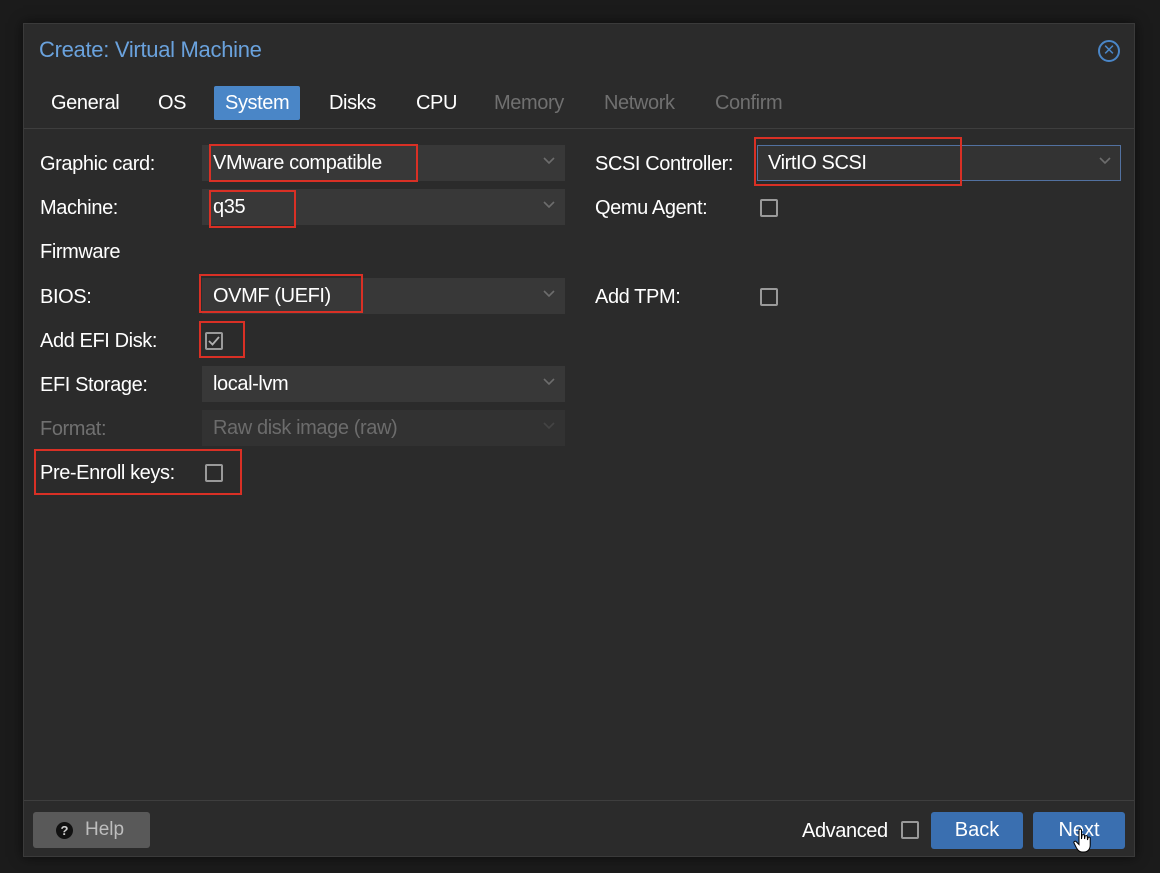 Image resolution: width=1160 pixels, height=873 pixels. I want to click on add-efi-disk-label: Add EFI Disk:, so click(99, 341).